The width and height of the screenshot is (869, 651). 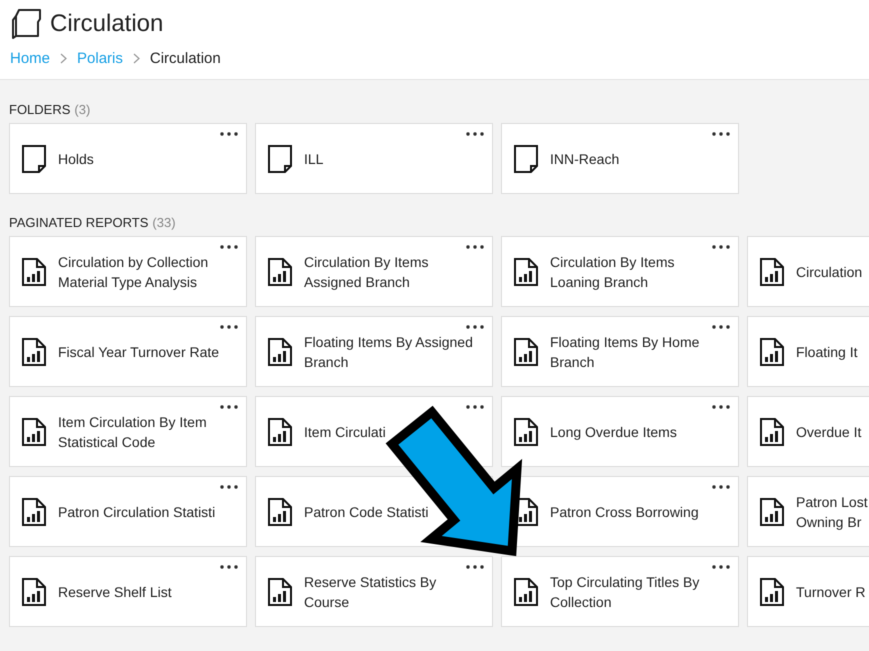 I want to click on report-card: ILL, so click(x=374, y=158).